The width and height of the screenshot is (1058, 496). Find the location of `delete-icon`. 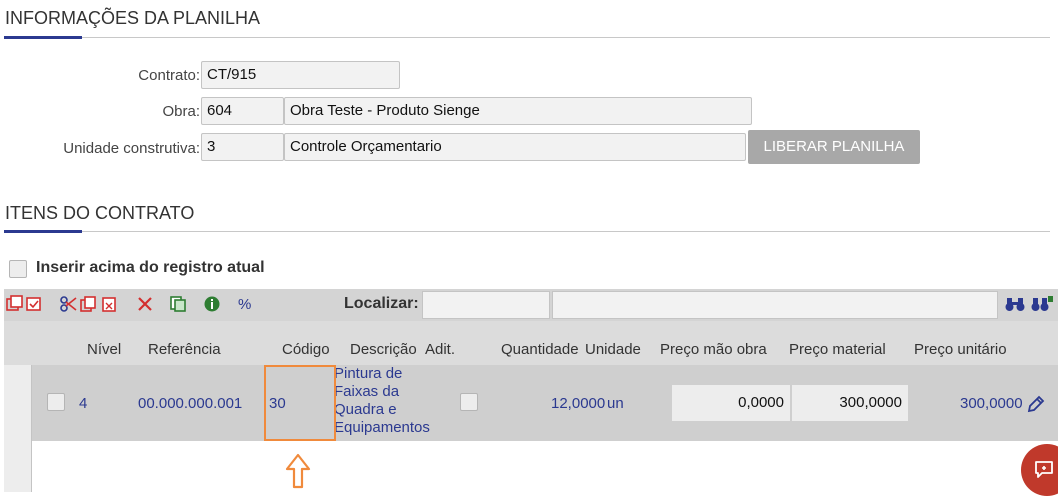

delete-icon is located at coordinates (145, 304).